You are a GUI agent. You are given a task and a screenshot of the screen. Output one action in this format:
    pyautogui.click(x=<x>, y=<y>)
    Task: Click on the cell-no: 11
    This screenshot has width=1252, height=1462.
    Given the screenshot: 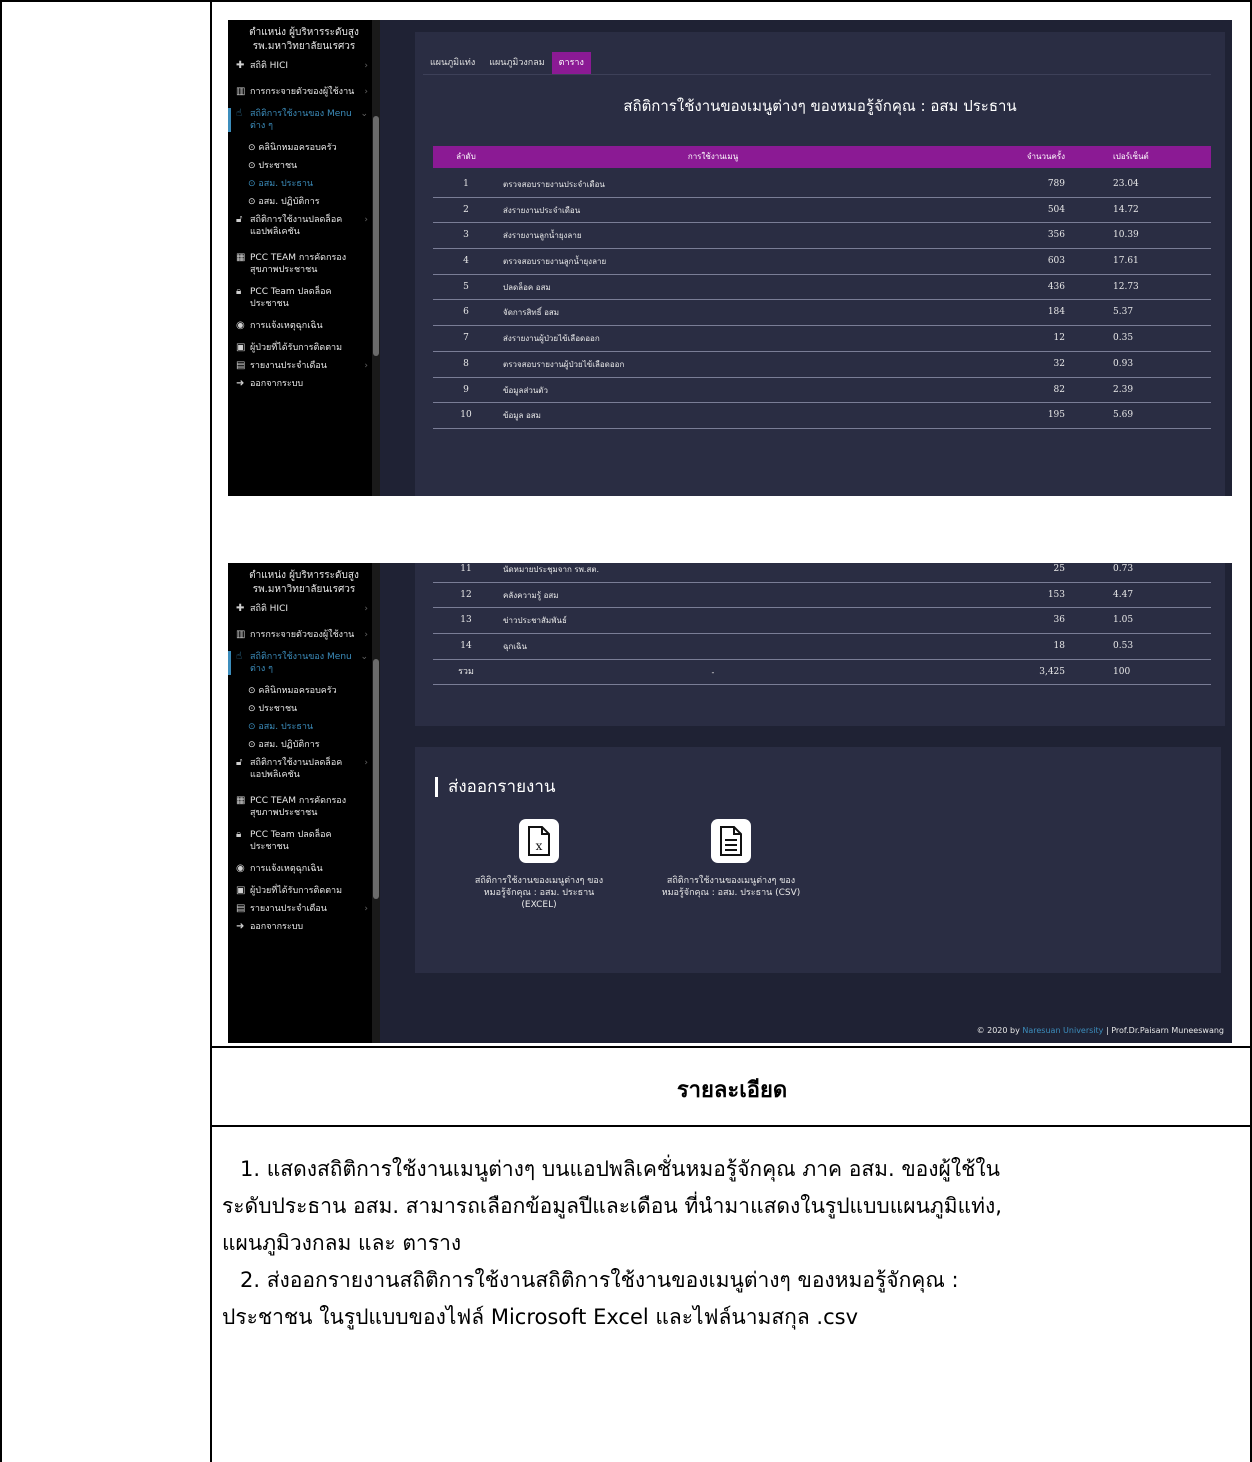 What is the action you would take?
    pyautogui.click(x=466, y=569)
    